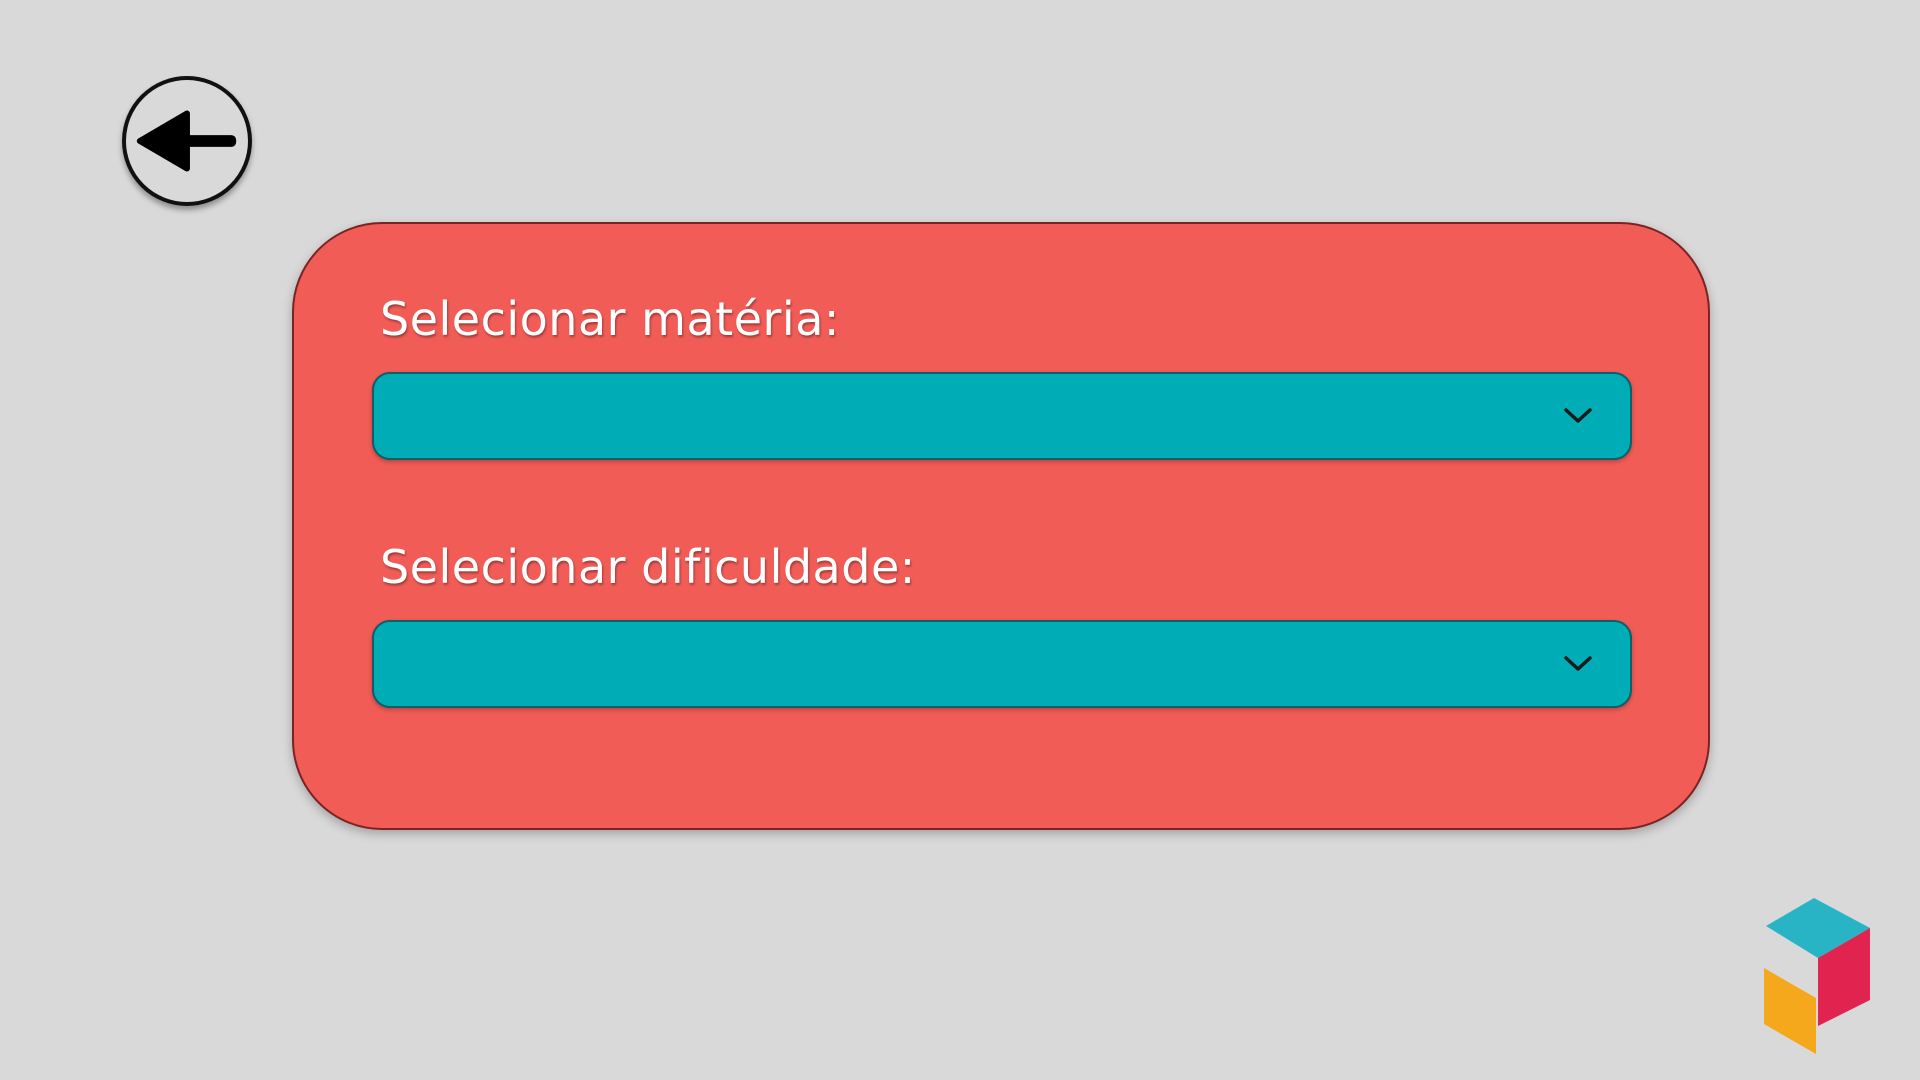 Image resolution: width=1920 pixels, height=1080 pixels. Describe the element at coordinates (1002, 664) in the screenshot. I see `difficulty-select` at that location.